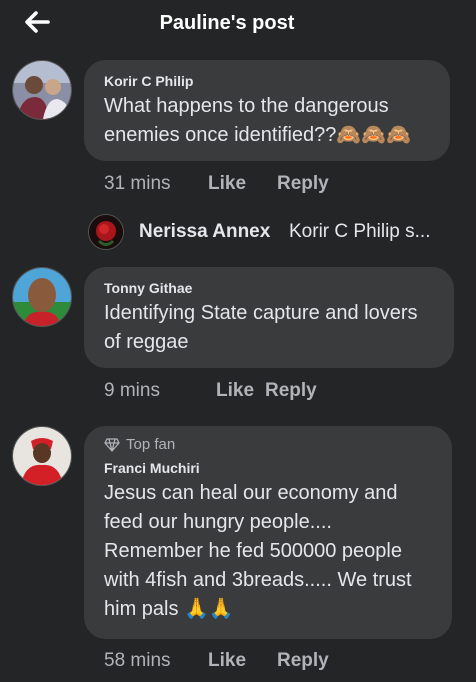 The height and width of the screenshot is (682, 476). I want to click on comment-actions: 58 mins Like Reply, so click(216, 662).